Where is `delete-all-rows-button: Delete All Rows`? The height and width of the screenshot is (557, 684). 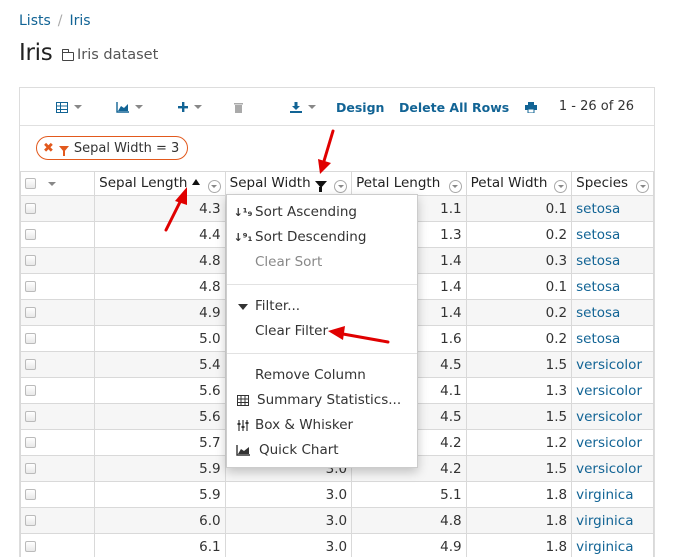
delete-all-rows-button: Delete All Rows is located at coordinates (454, 107).